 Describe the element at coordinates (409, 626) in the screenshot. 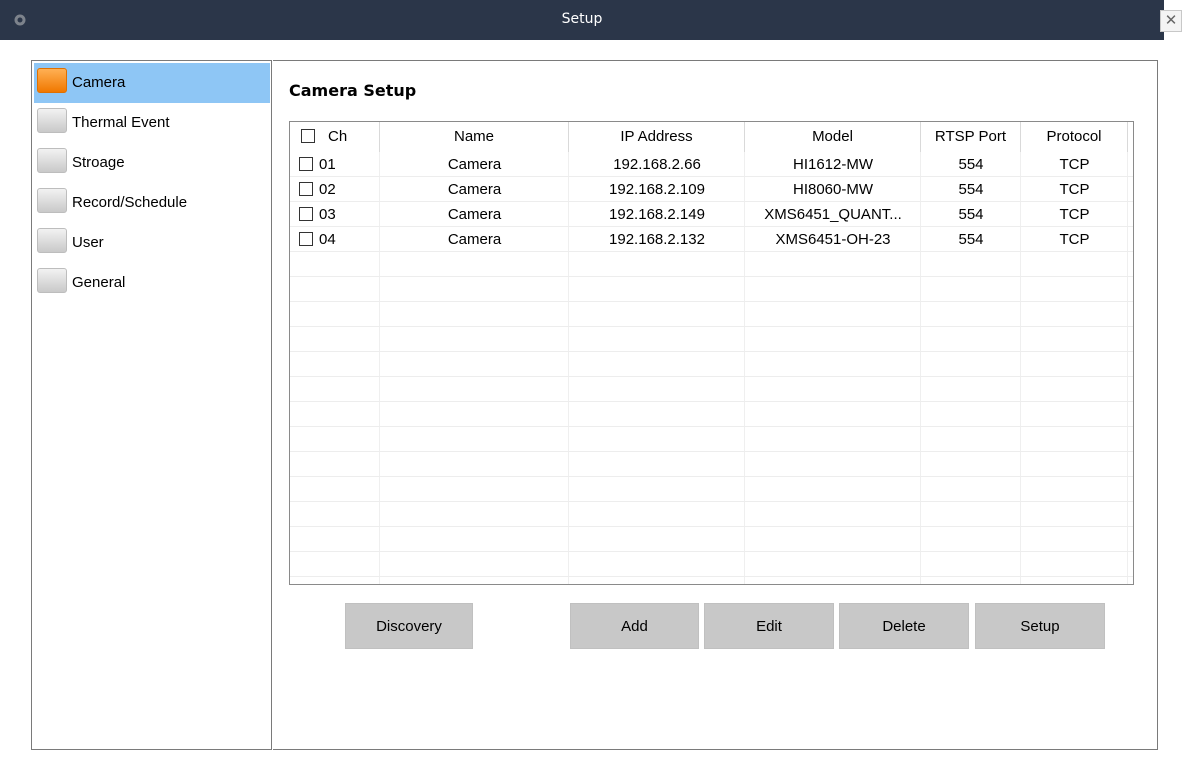

I see `discovery-button: Discovery` at that location.